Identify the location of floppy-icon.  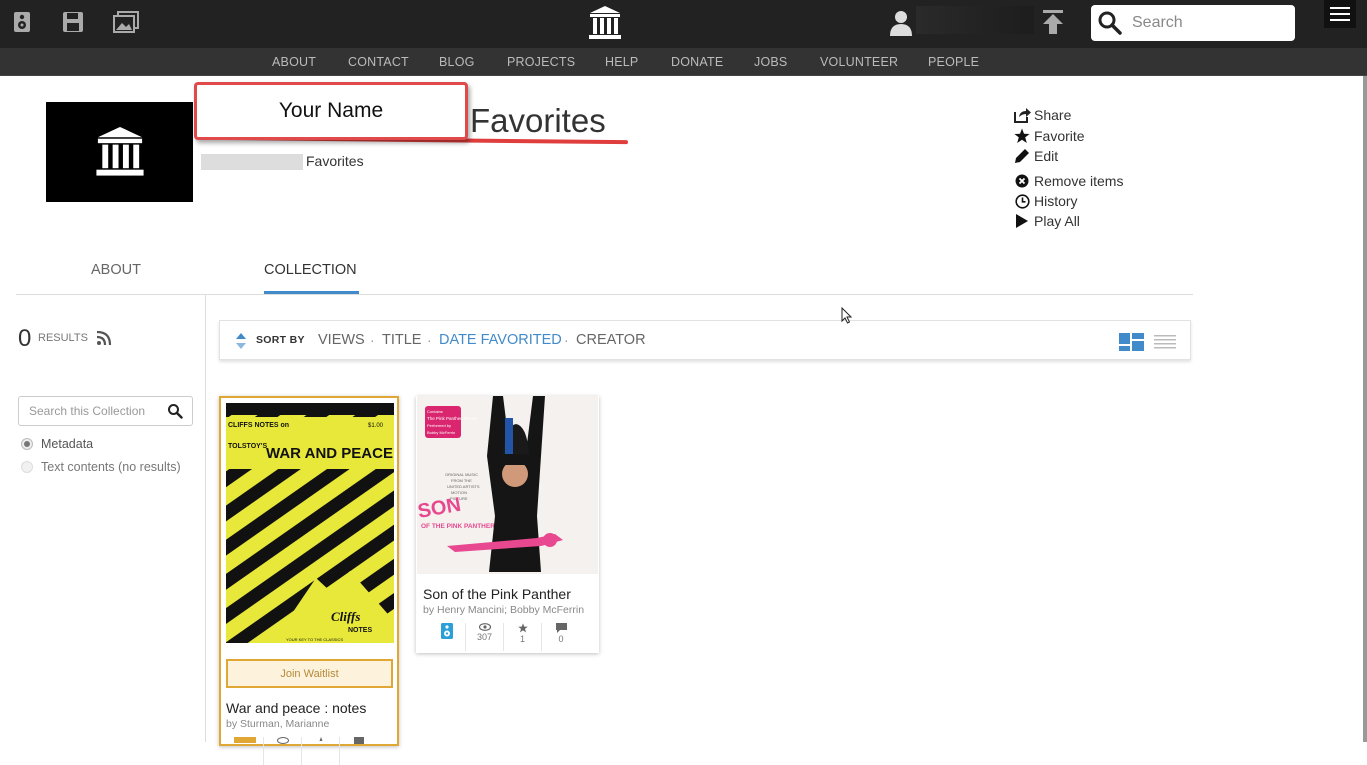
(73, 22).